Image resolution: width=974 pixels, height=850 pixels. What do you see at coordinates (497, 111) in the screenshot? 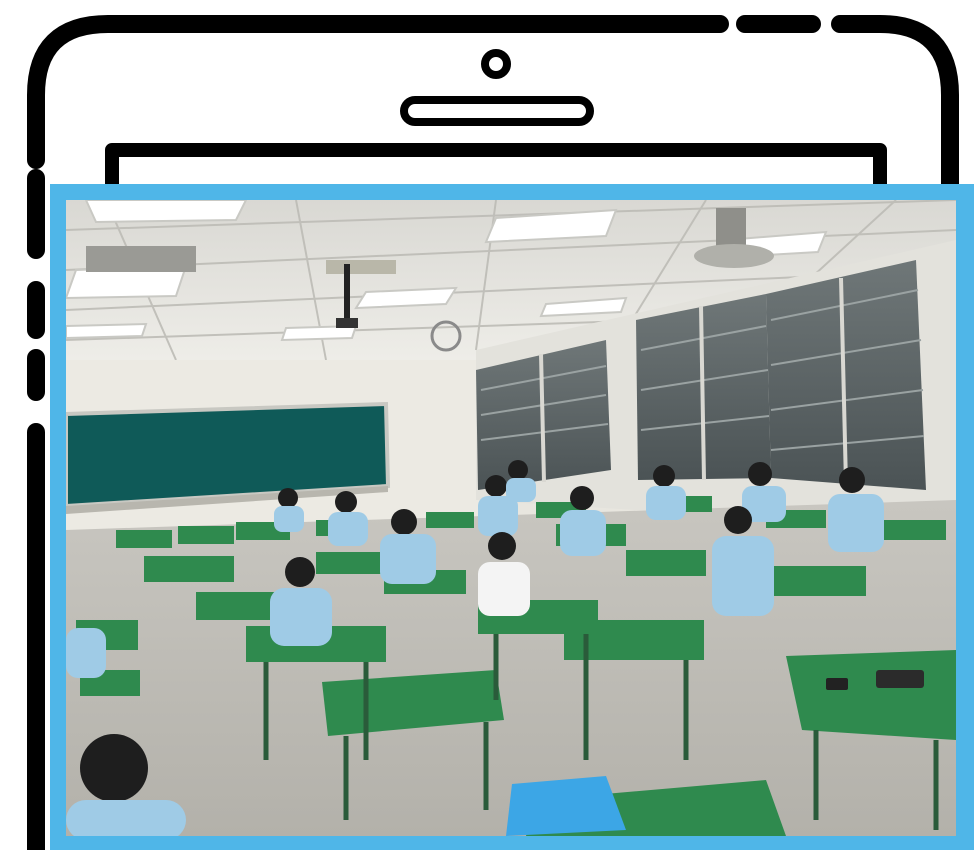
I see `speaker-slot-icon` at bounding box center [497, 111].